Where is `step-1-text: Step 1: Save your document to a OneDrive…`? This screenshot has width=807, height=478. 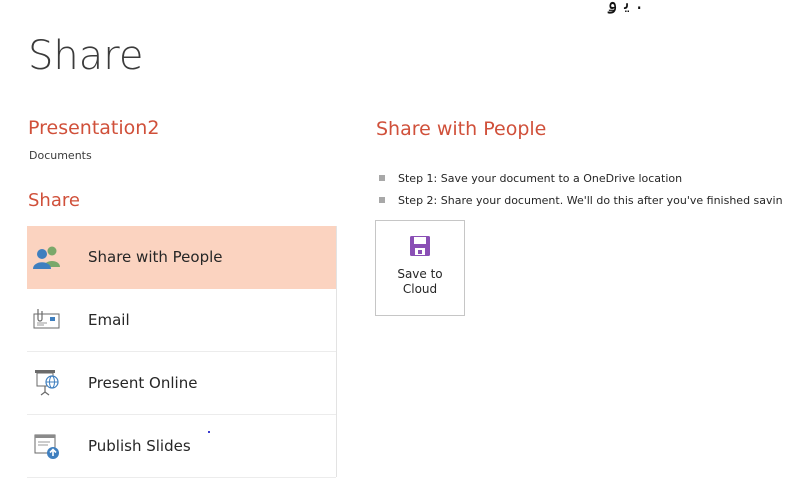 step-1-text: Step 1: Save your document to a OneDrive… is located at coordinates (540, 178).